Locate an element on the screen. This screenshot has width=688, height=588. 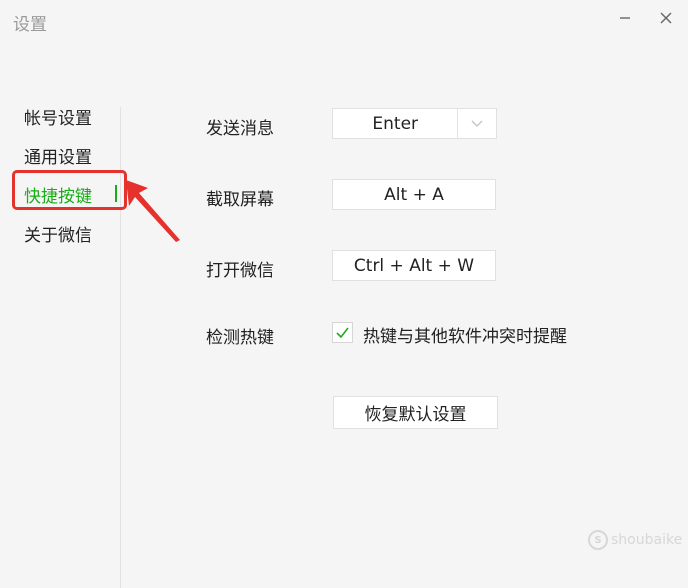
sidebar-item-general: 通用设置 is located at coordinates (58, 155).